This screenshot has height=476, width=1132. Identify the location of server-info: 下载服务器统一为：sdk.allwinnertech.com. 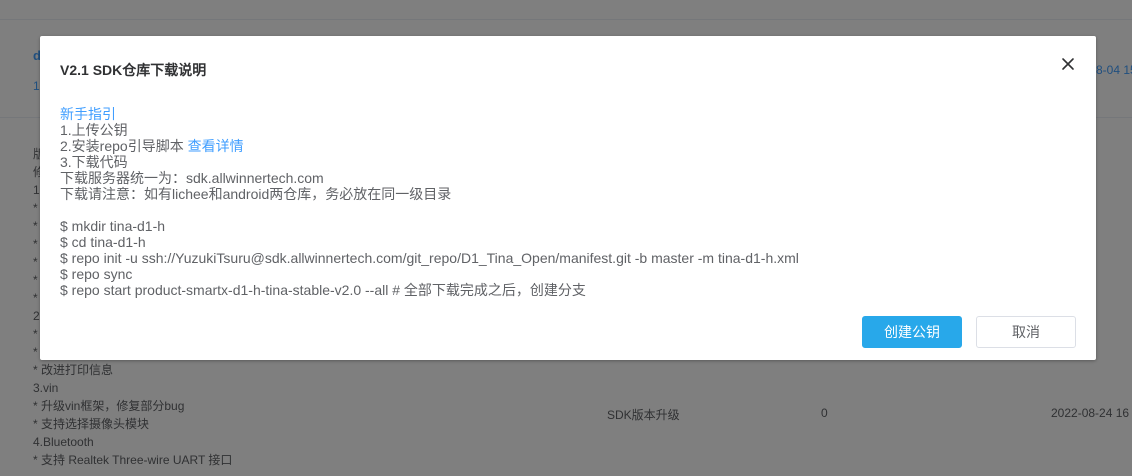
(192, 178).